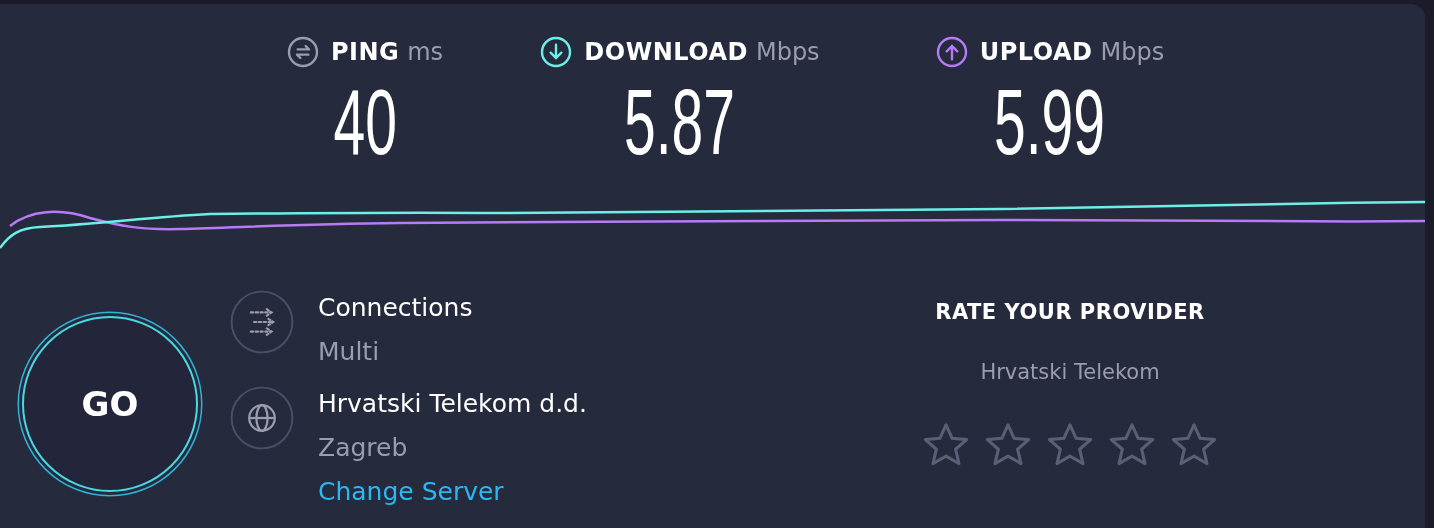 This screenshot has height=528, width=1434. What do you see at coordinates (425, 52) in the screenshot?
I see `metric-unit: ms` at bounding box center [425, 52].